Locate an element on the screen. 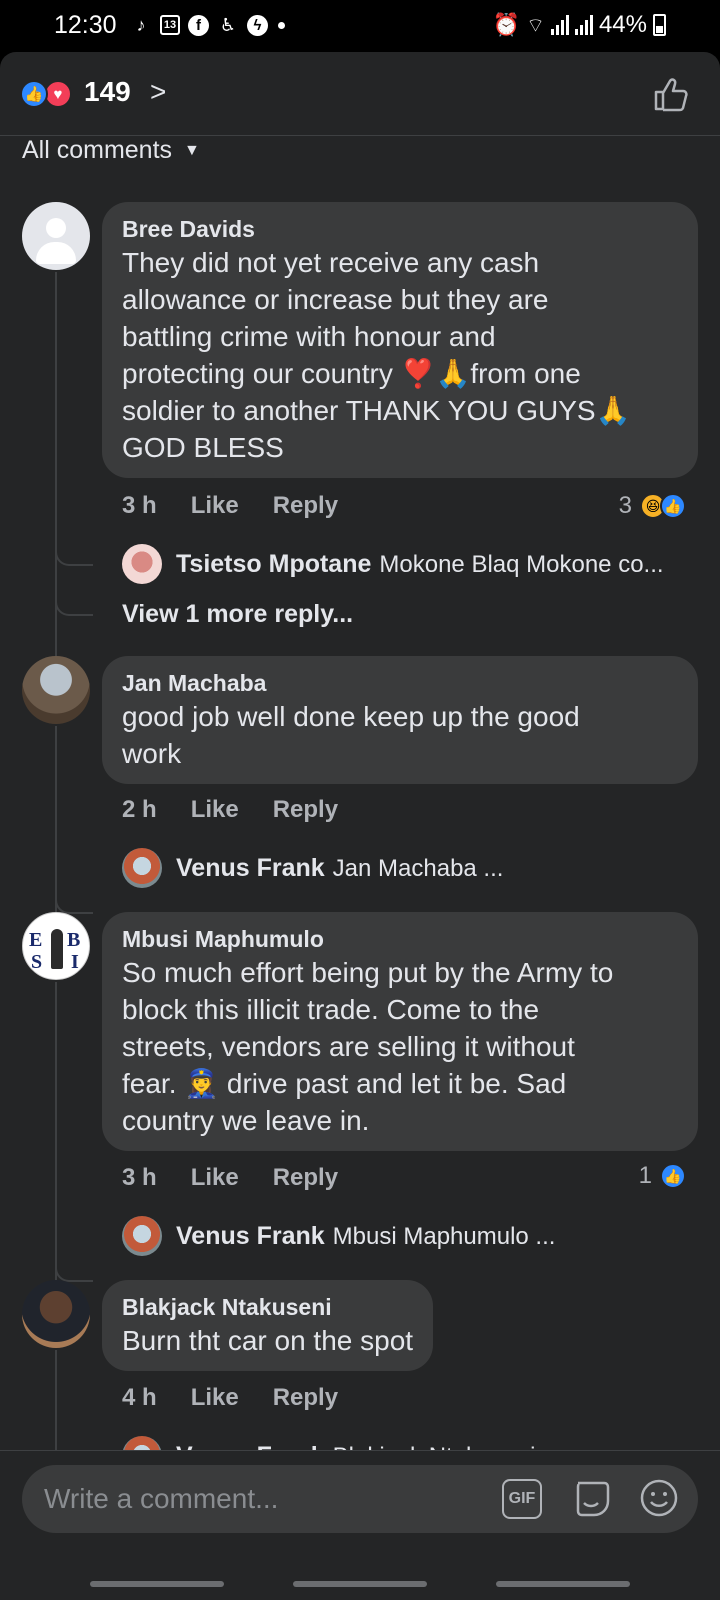 The image size is (720, 1600). reaction-icons: 👍 ♥ is located at coordinates (48, 94).